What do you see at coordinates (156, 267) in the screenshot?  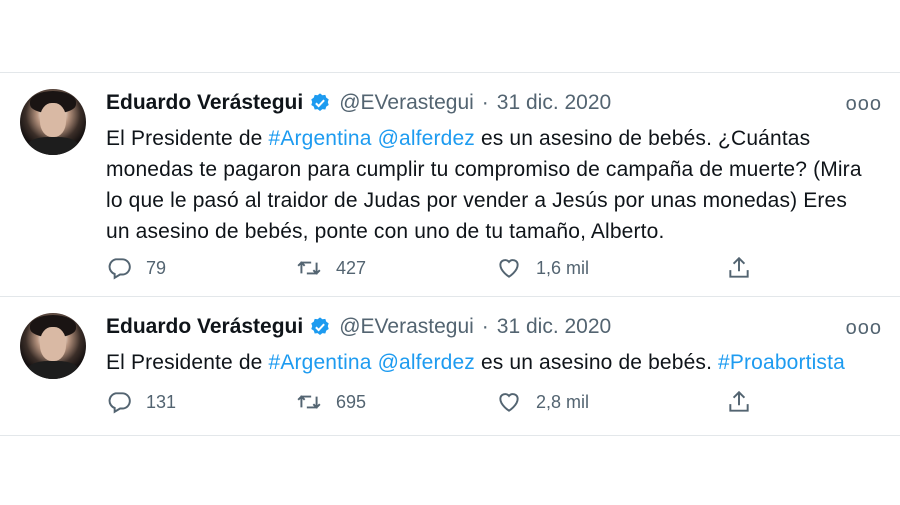 I see `reply-count: 79` at bounding box center [156, 267].